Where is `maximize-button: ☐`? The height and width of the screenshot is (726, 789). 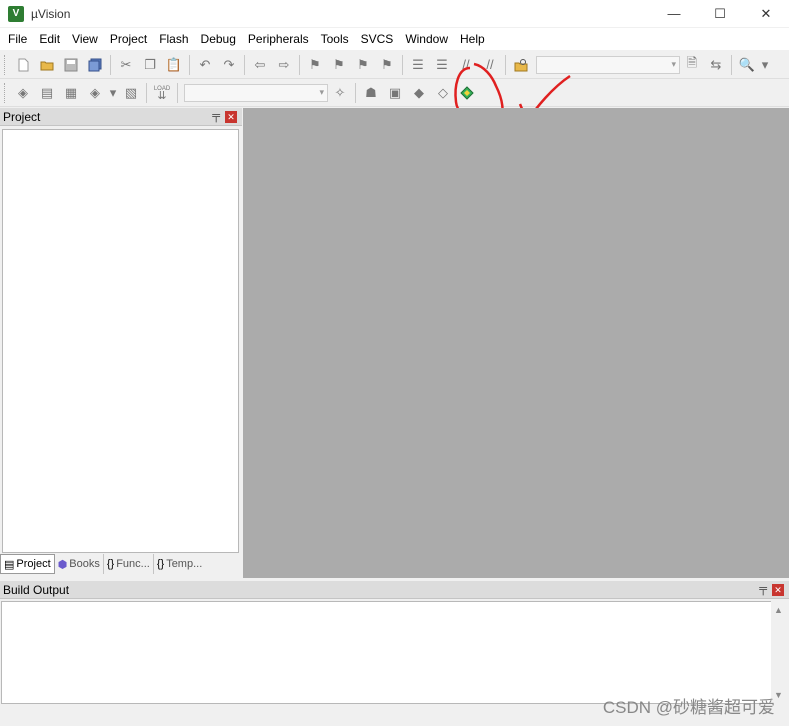 maximize-button: ☐ is located at coordinates (720, 13).